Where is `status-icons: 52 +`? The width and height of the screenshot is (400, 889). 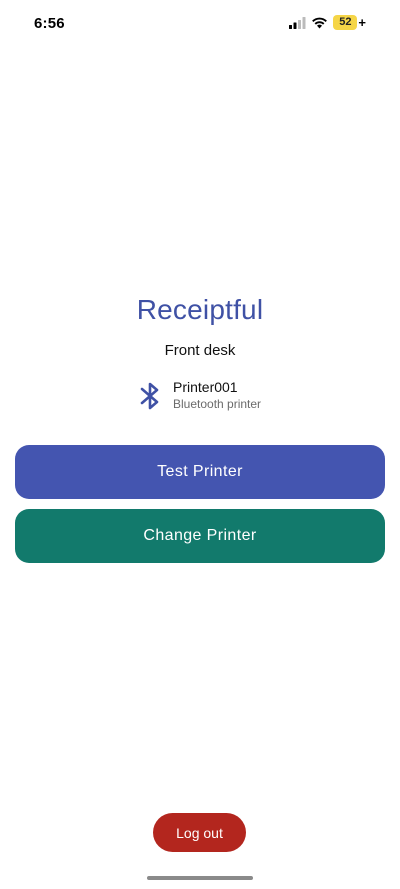 status-icons: 52 + is located at coordinates (327, 22).